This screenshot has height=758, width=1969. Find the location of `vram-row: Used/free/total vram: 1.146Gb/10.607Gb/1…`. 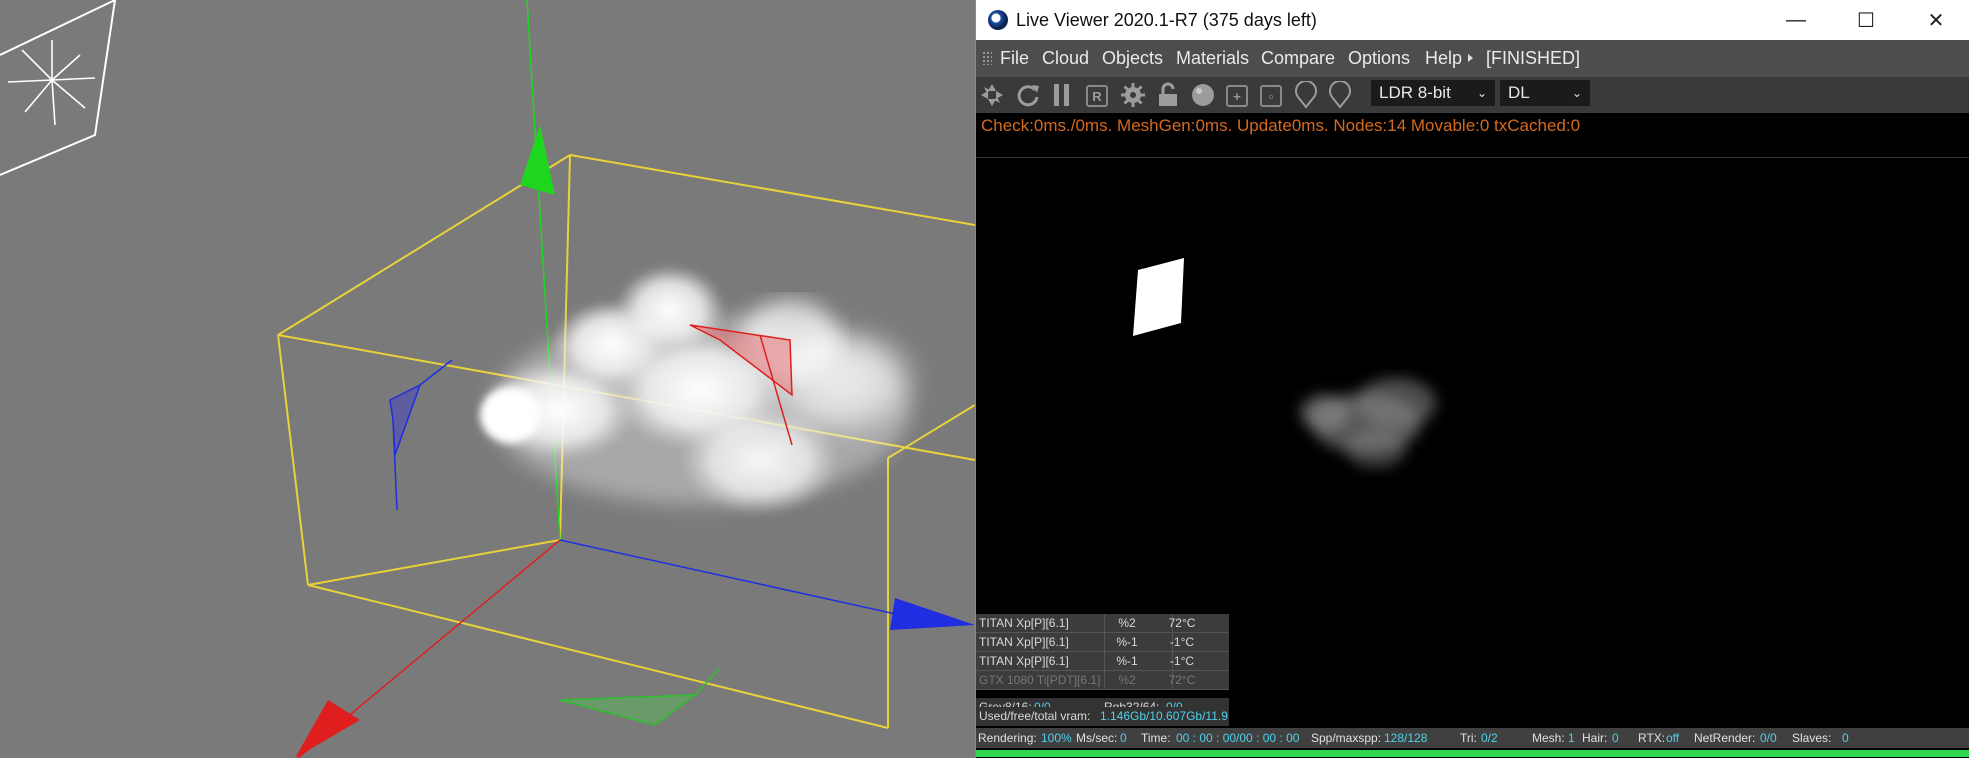

vram-row: Used/free/total vram: 1.146Gb/10.607Gb/1… is located at coordinates (1102, 716).